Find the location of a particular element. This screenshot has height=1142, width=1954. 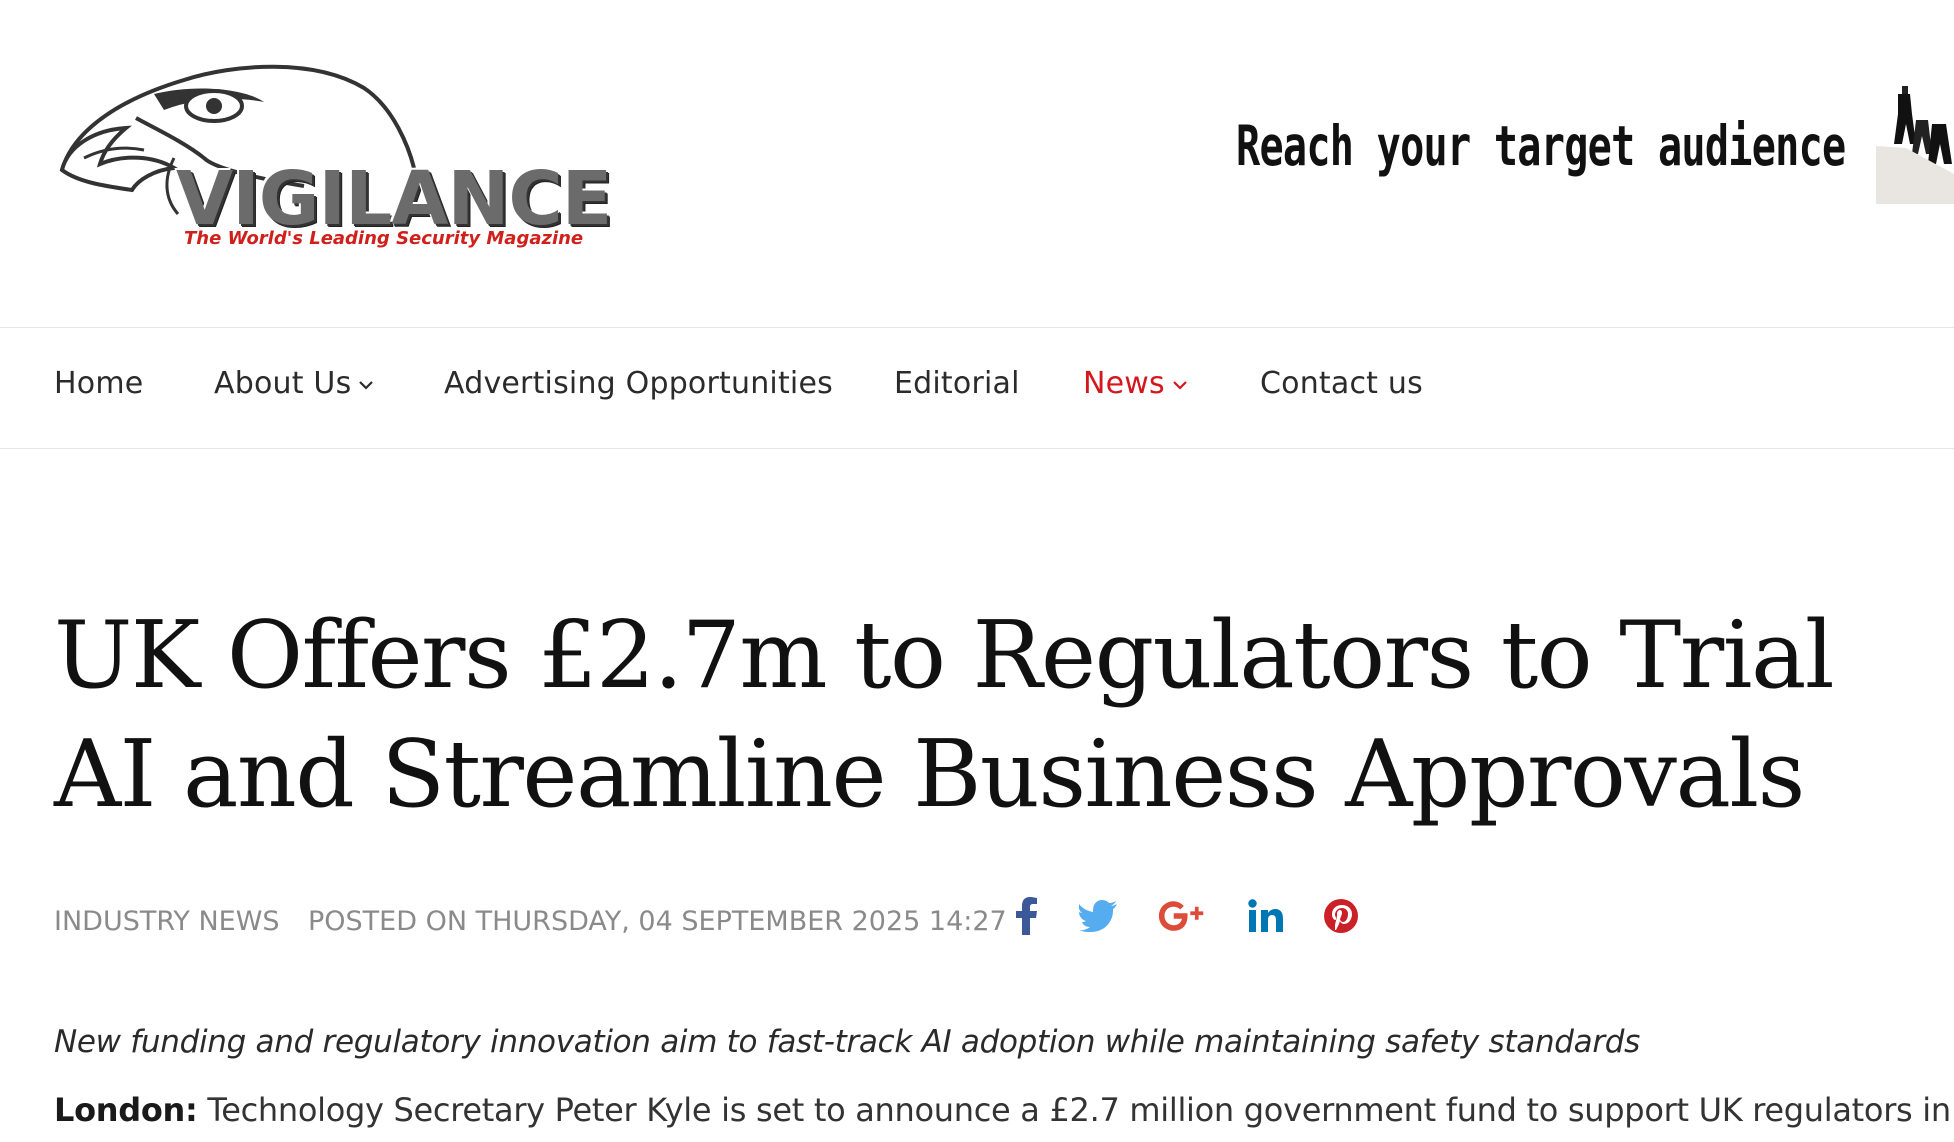

facebook-icon is located at coordinates (1026, 916).